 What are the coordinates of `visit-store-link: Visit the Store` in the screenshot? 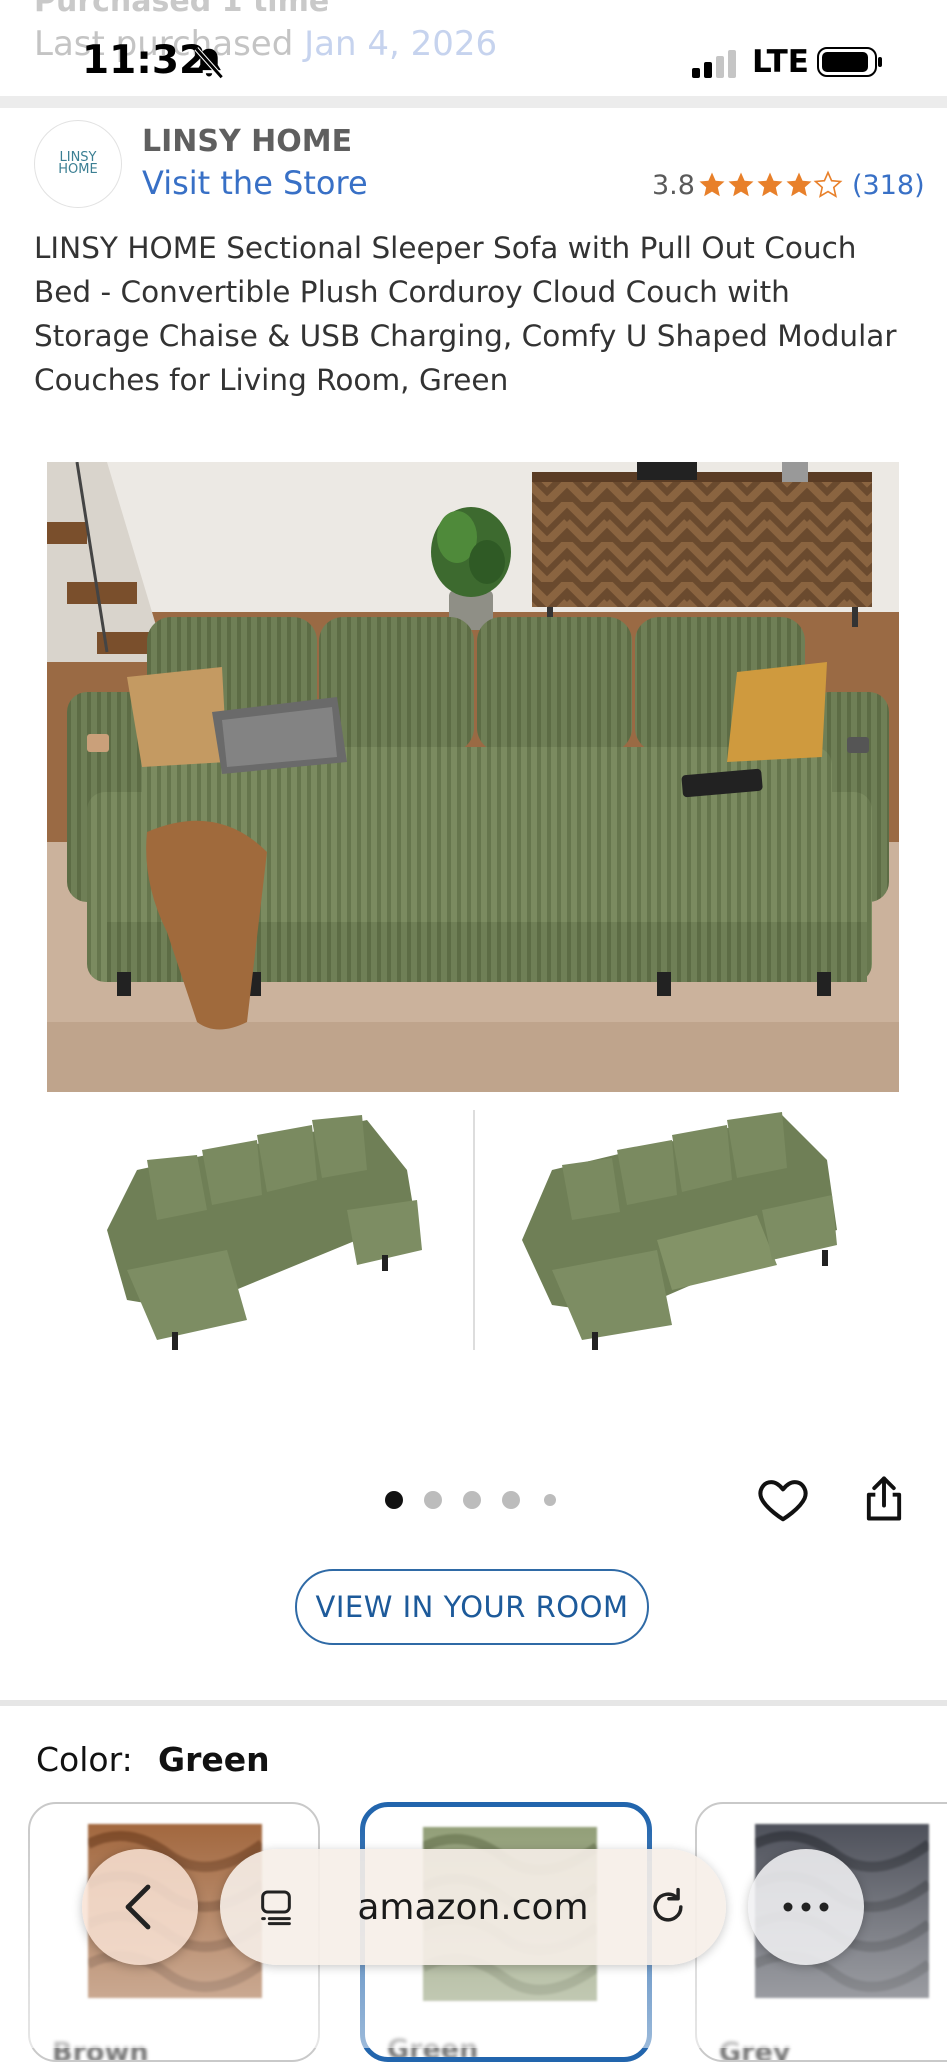 It's located at (255, 183).